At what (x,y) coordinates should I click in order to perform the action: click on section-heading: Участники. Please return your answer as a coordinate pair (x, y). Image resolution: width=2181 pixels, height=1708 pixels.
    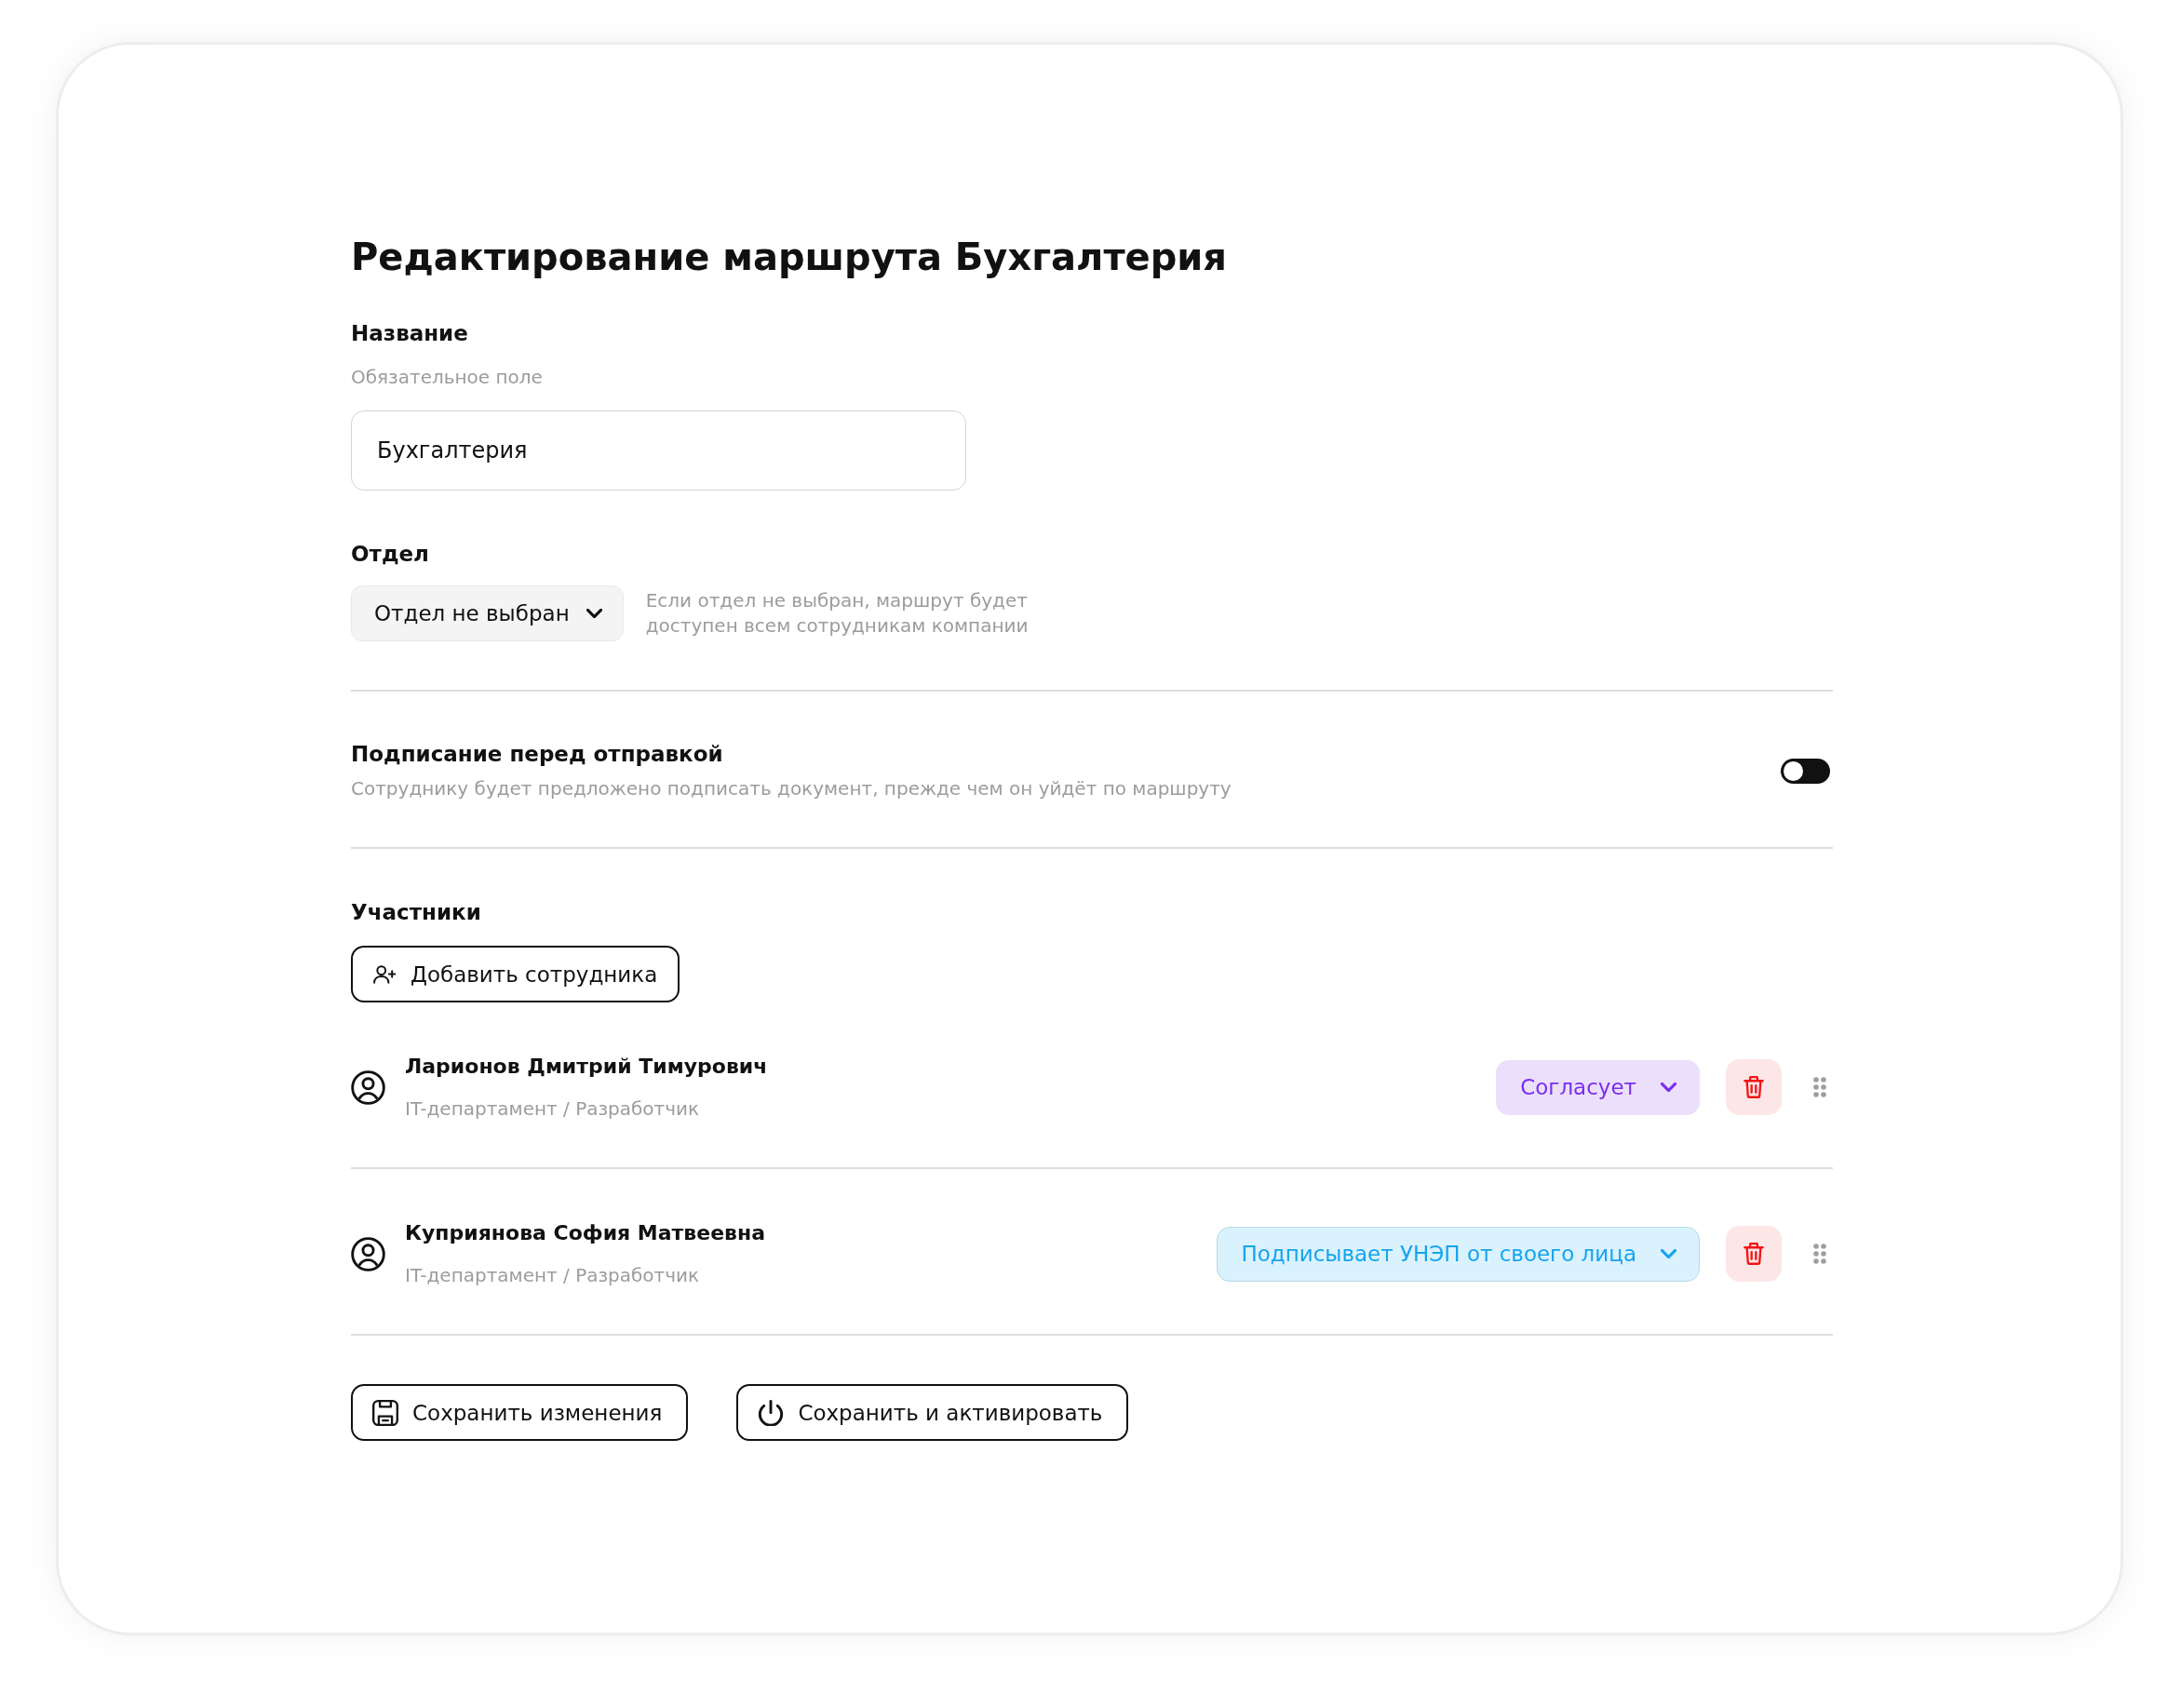
    Looking at the image, I should click on (416, 912).